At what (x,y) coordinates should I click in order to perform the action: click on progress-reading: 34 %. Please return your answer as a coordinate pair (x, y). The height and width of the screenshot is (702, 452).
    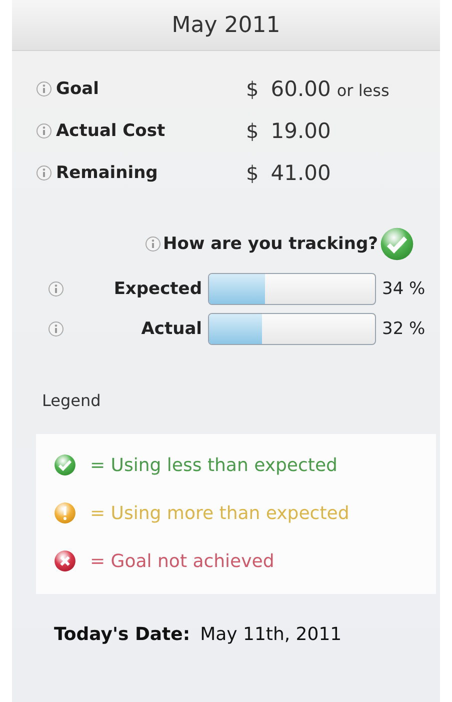
    Looking at the image, I should click on (404, 289).